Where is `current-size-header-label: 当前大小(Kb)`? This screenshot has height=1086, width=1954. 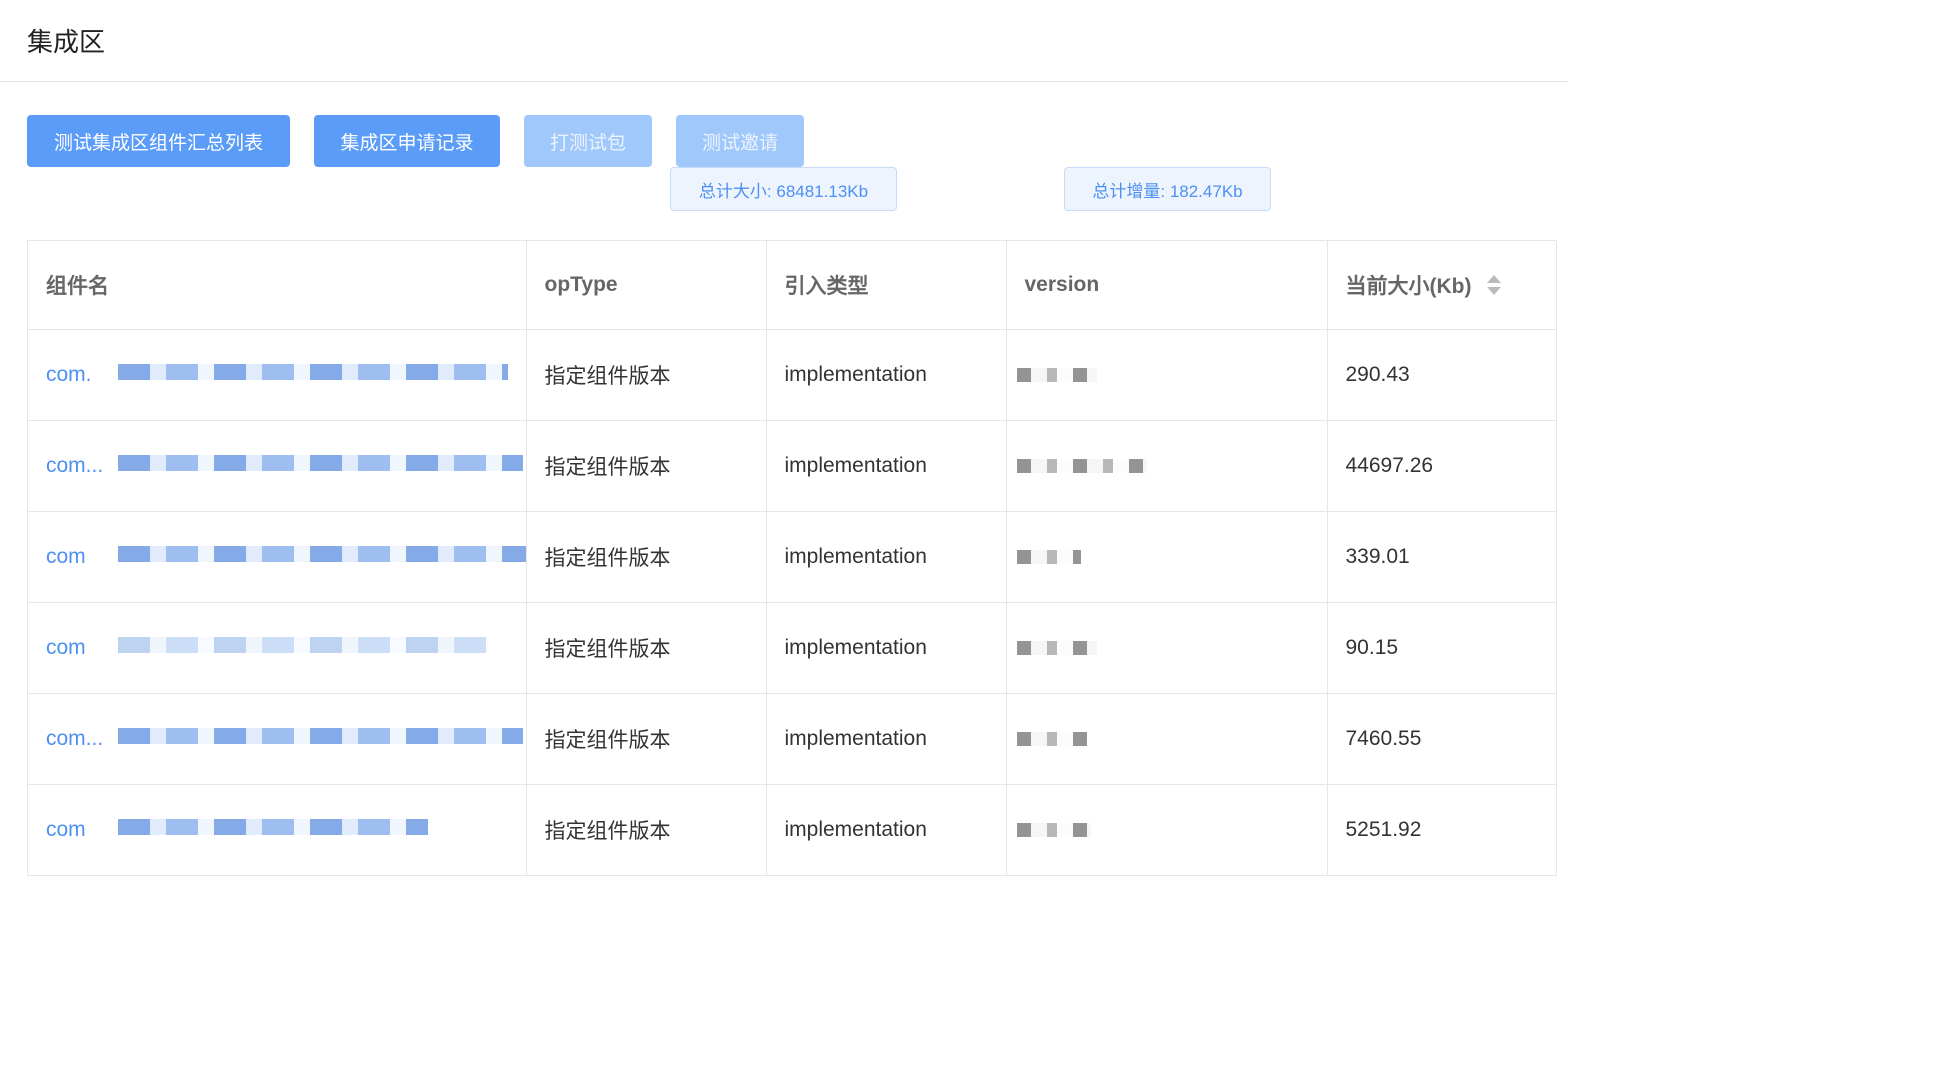
current-size-header-label: 当前大小(Kb) is located at coordinates (1408, 286).